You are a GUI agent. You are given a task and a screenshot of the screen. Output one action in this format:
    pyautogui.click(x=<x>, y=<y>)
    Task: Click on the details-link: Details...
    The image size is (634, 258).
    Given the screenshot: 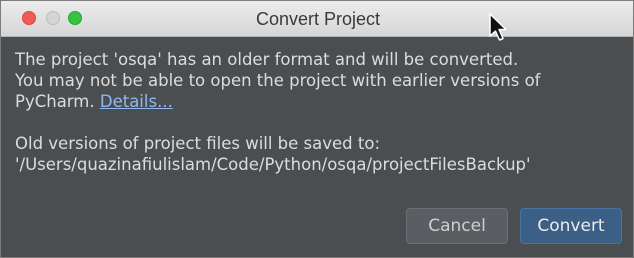 What is the action you would take?
    pyautogui.click(x=136, y=101)
    